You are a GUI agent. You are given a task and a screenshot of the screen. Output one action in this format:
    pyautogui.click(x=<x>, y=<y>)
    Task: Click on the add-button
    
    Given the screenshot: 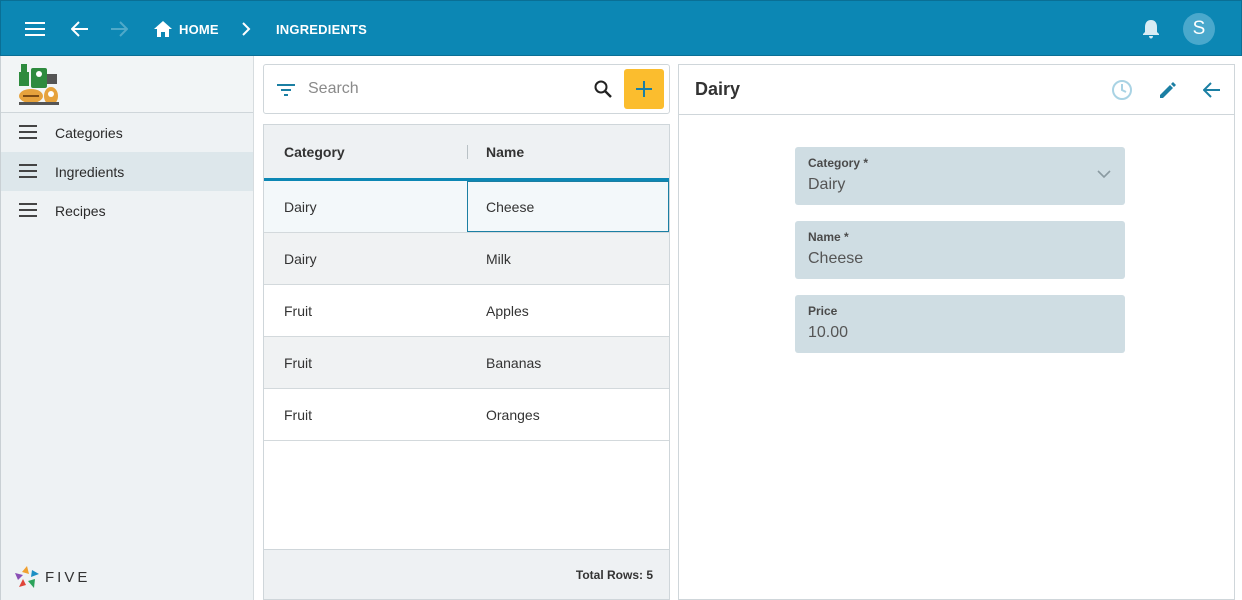 What is the action you would take?
    pyautogui.click(x=644, y=89)
    